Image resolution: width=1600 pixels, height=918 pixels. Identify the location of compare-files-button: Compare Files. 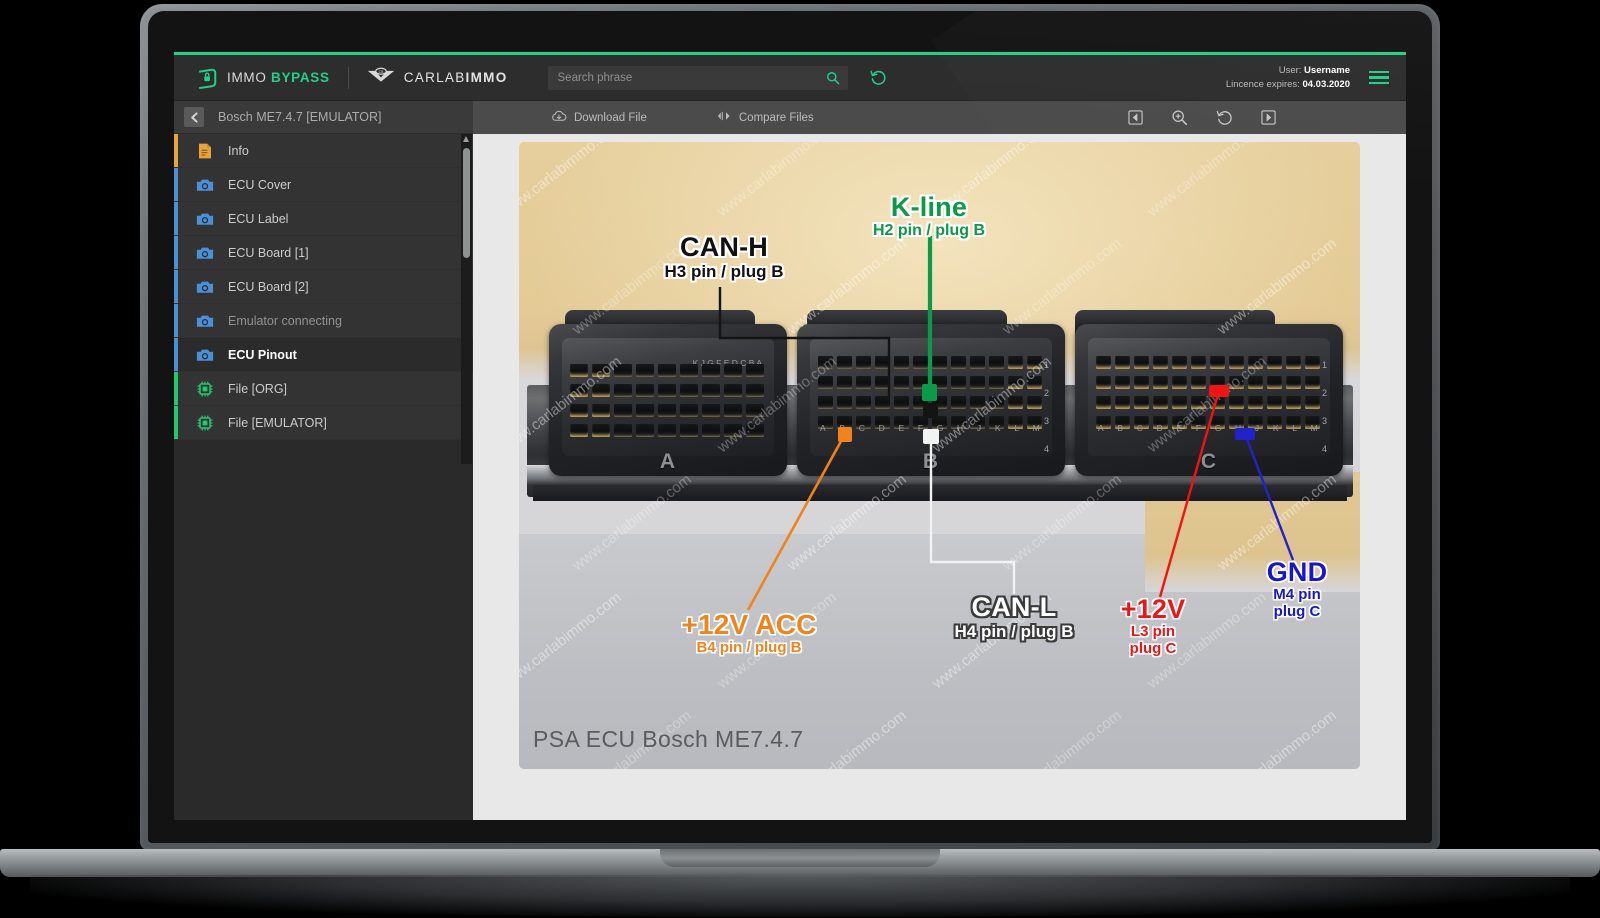
(765, 117).